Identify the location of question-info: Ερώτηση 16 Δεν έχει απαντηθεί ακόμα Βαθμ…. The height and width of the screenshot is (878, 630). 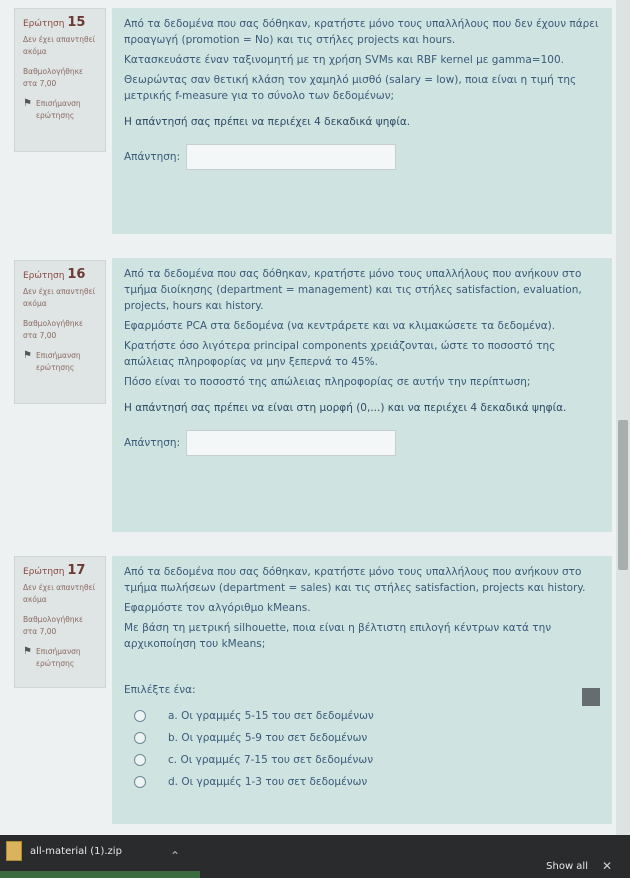
(60, 332).